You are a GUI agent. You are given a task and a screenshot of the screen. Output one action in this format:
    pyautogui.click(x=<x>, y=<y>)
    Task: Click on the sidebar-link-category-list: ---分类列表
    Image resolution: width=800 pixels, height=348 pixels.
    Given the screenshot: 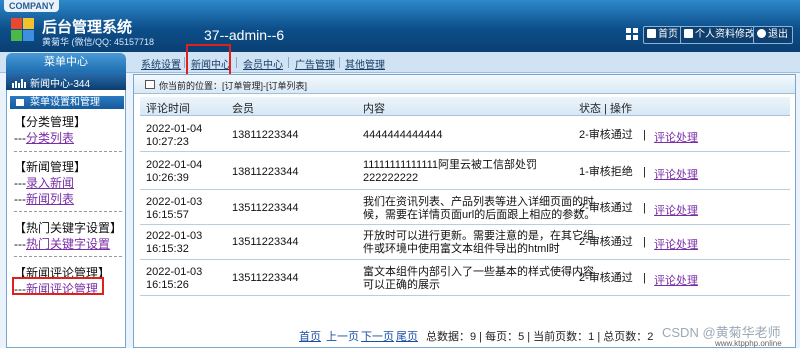 What is the action you would take?
    pyautogui.click(x=44, y=137)
    